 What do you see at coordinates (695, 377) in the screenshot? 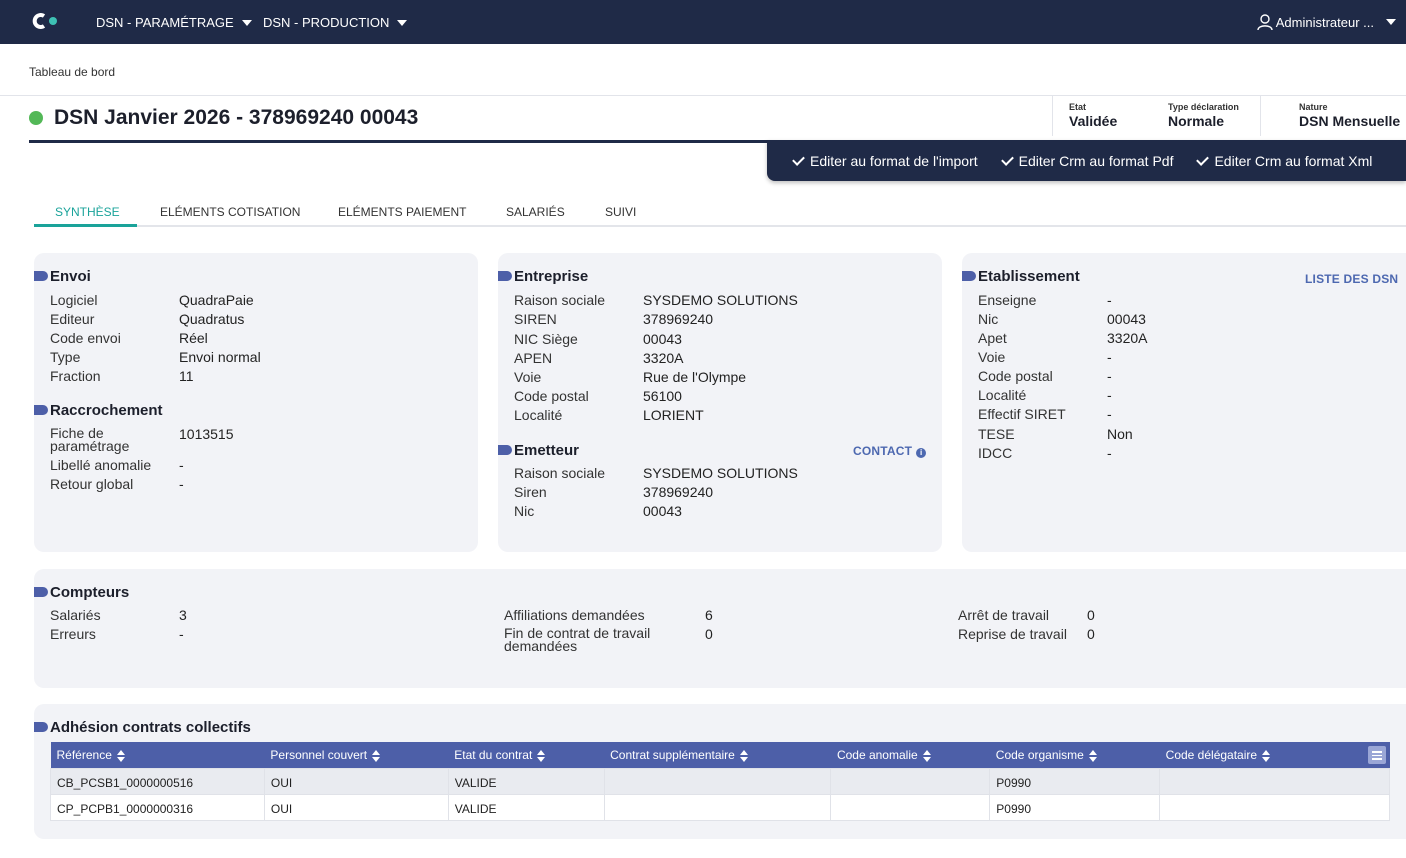
I see `row-value: Rue de l'Olympe` at bounding box center [695, 377].